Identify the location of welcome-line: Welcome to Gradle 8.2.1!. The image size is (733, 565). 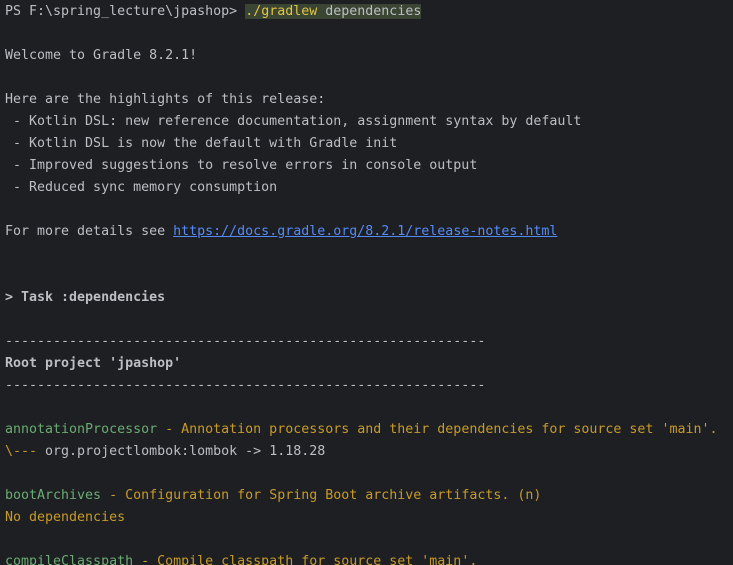
(101, 55).